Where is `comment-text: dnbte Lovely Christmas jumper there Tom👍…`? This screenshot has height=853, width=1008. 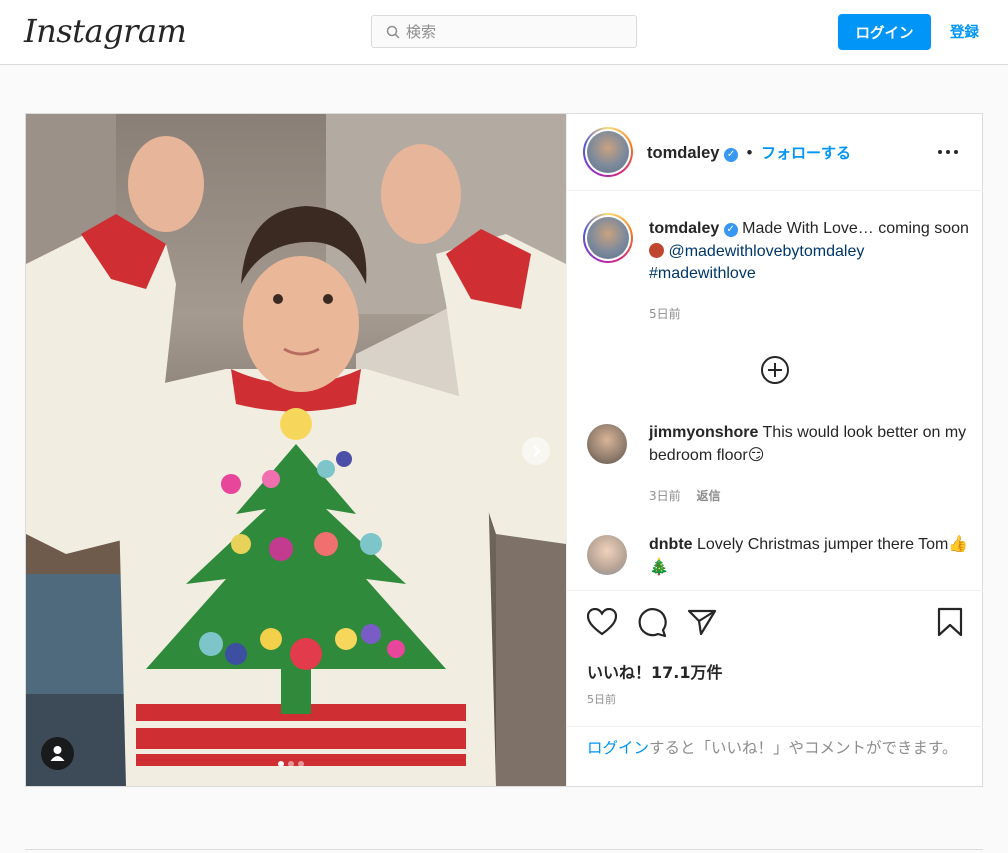
comment-text: dnbte Lovely Christmas jumper there Tom👍… is located at coordinates (809, 556).